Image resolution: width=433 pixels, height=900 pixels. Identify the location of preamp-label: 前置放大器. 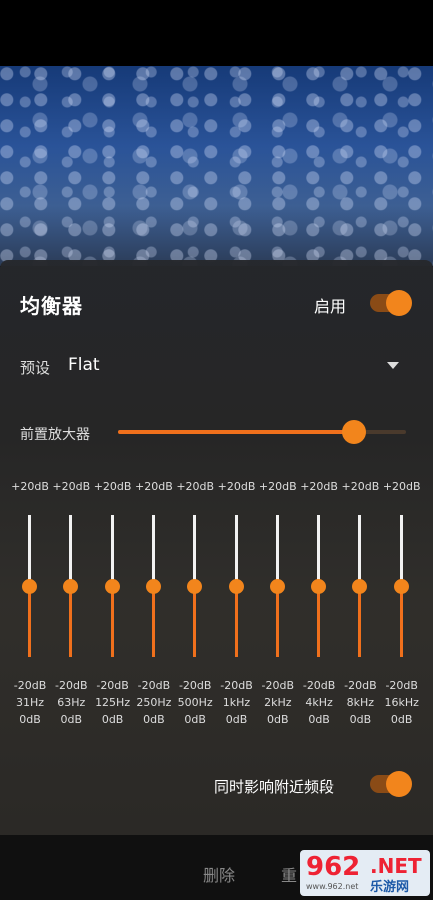
(55, 435).